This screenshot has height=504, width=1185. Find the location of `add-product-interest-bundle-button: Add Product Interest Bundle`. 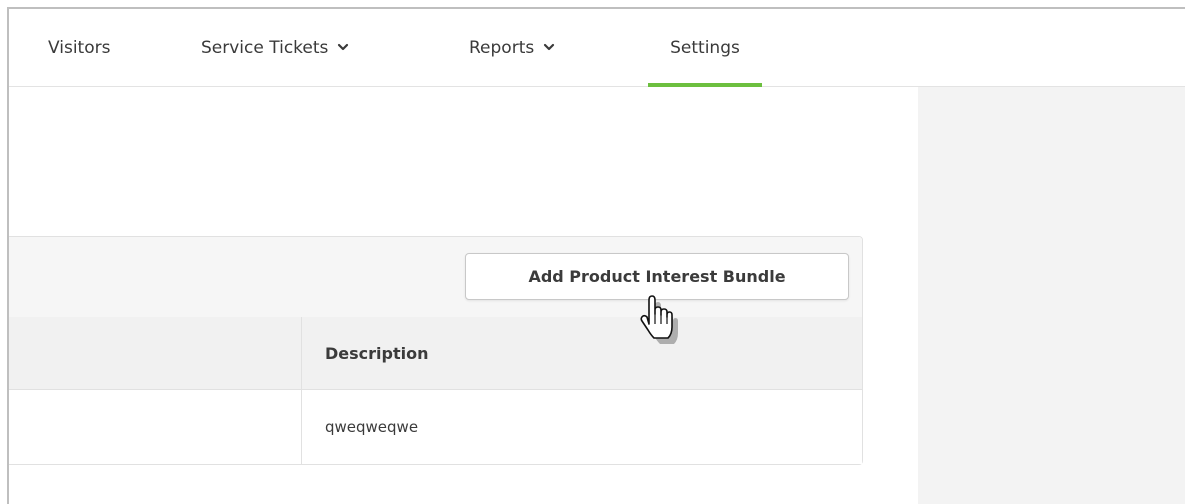

add-product-interest-bundle-button: Add Product Interest Bundle is located at coordinates (657, 276).